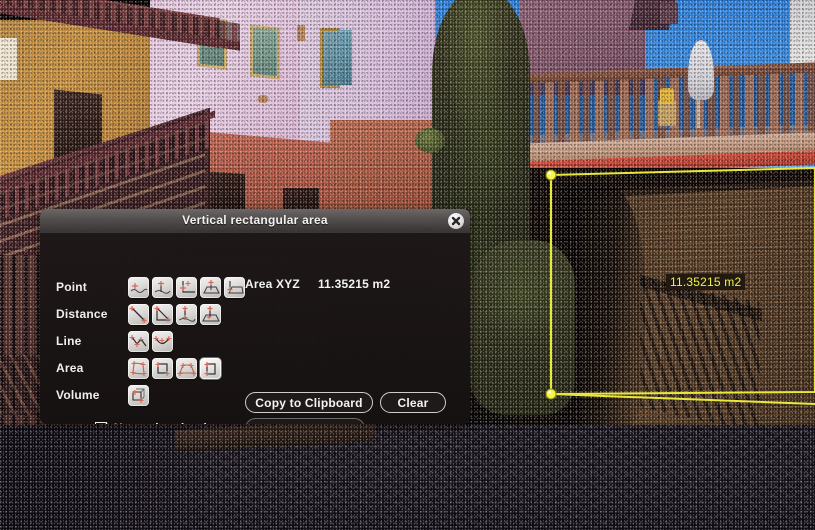  Describe the element at coordinates (272, 284) in the screenshot. I see `area-readout-label: Area XYZ` at that location.